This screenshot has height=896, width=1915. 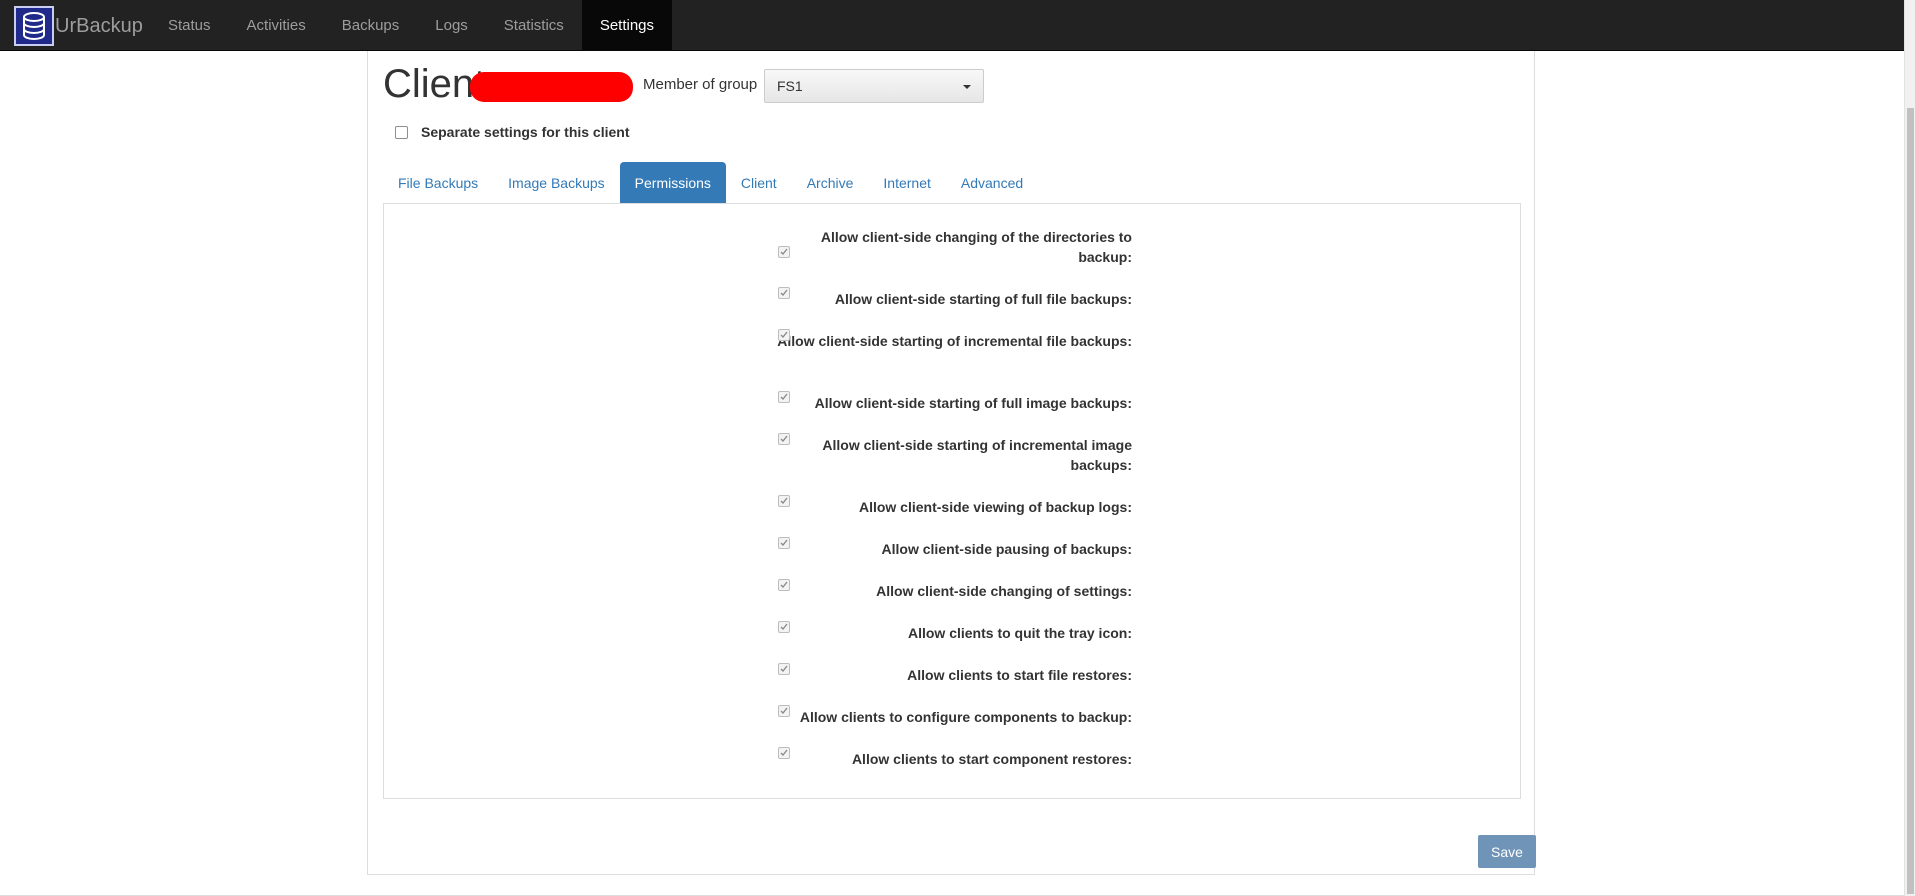 What do you see at coordinates (534, 25) in the screenshot?
I see `nav-statistics: Statistics` at bounding box center [534, 25].